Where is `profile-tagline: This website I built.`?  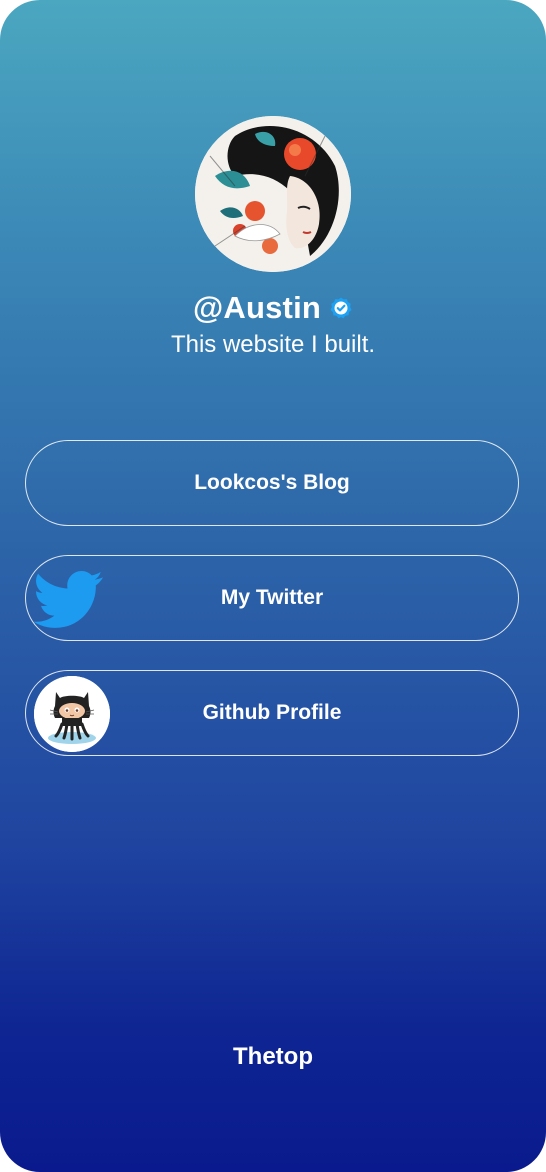 profile-tagline: This website I built. is located at coordinates (273, 344).